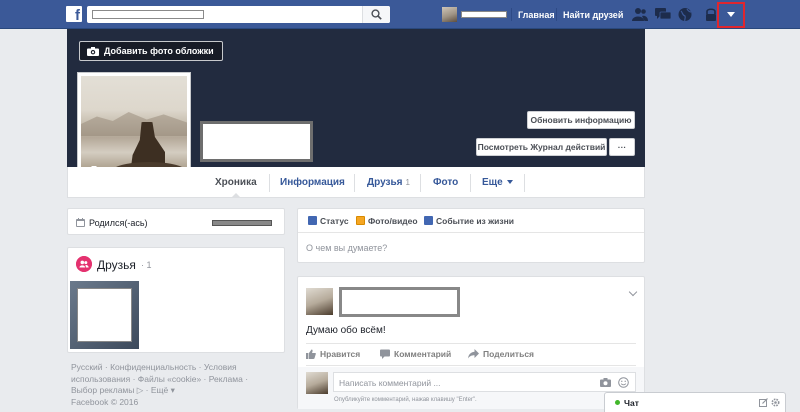 This screenshot has height=412, width=800. Describe the element at coordinates (775, 402) in the screenshot. I see `gear-icon` at that location.